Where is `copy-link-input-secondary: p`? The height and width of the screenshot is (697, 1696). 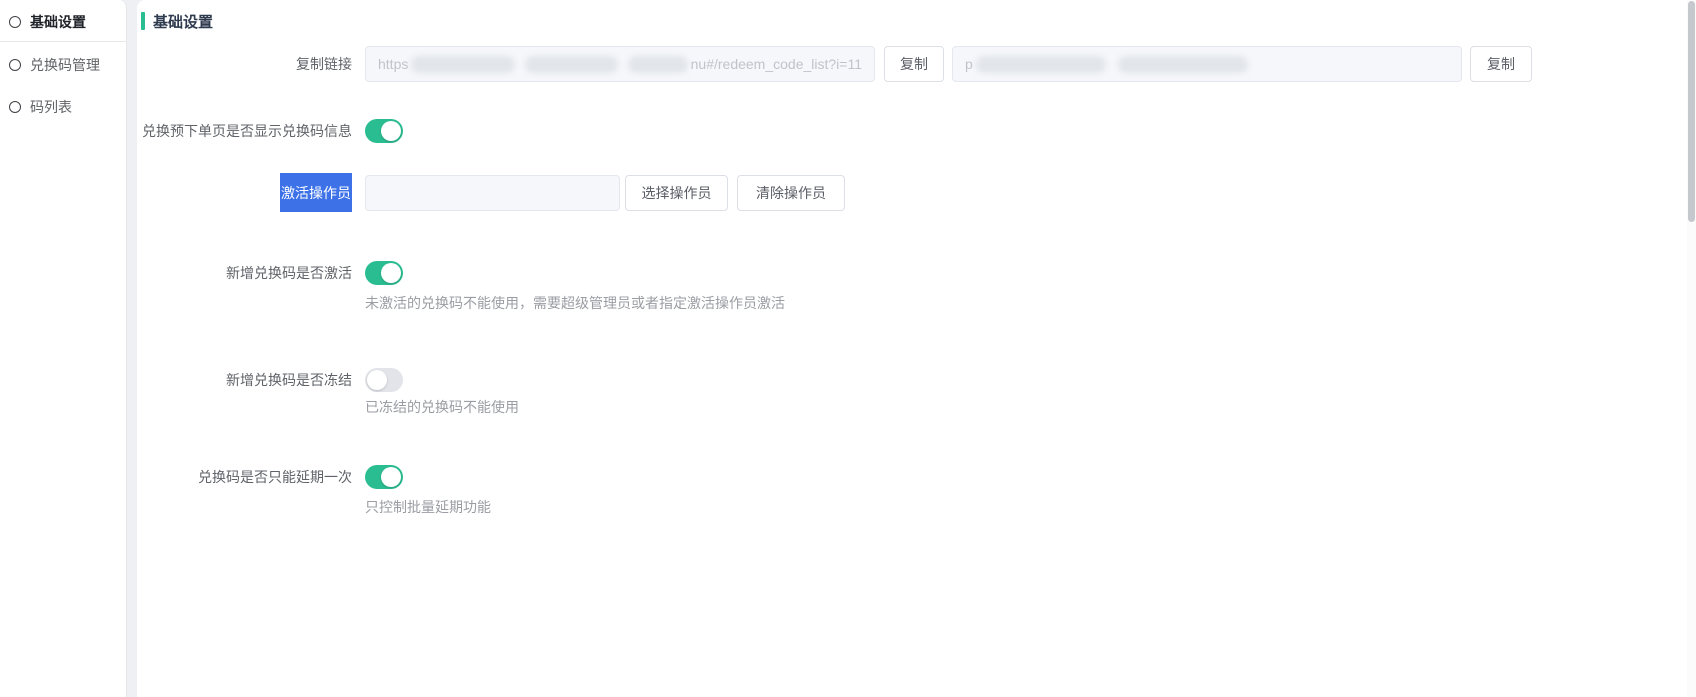
copy-link-input-secondary: p is located at coordinates (1207, 64).